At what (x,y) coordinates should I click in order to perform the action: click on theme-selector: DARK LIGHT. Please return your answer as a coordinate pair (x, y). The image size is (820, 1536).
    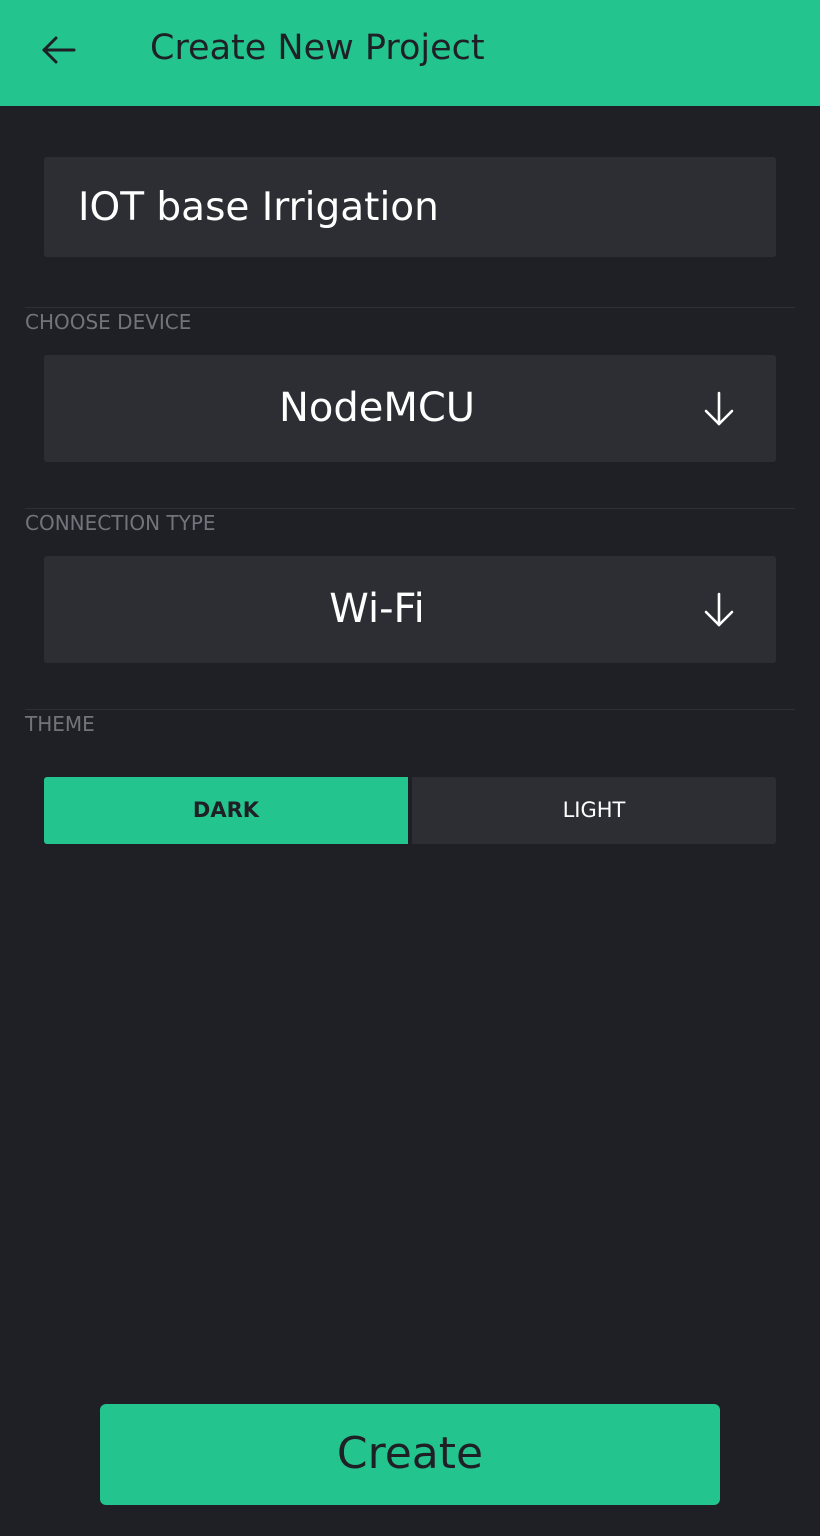
    Looking at the image, I should click on (410, 810).